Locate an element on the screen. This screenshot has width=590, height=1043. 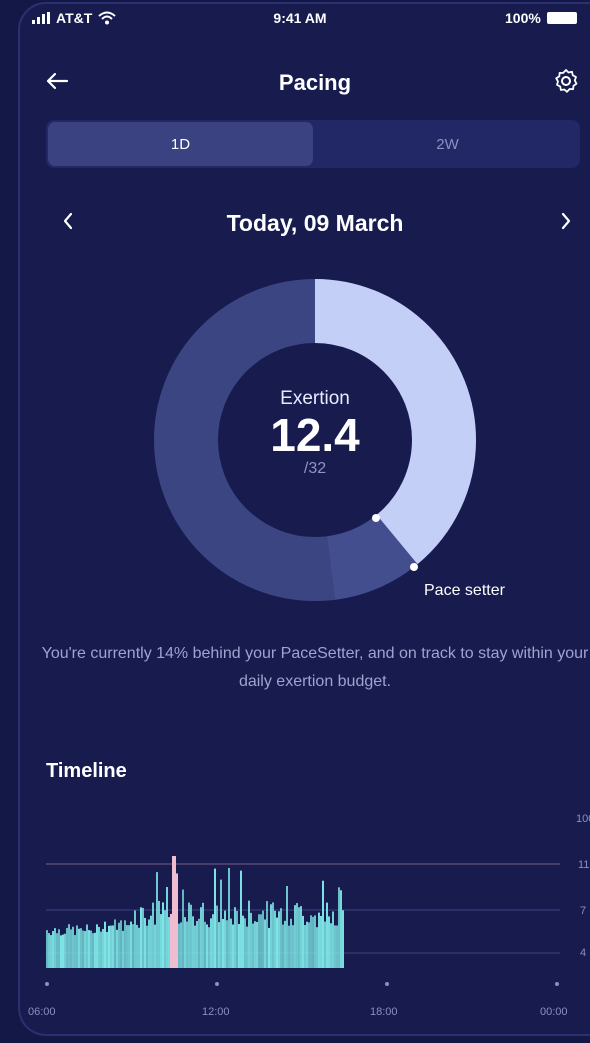
x-tick-0000: 00:00 is located at coordinates (554, 1012).